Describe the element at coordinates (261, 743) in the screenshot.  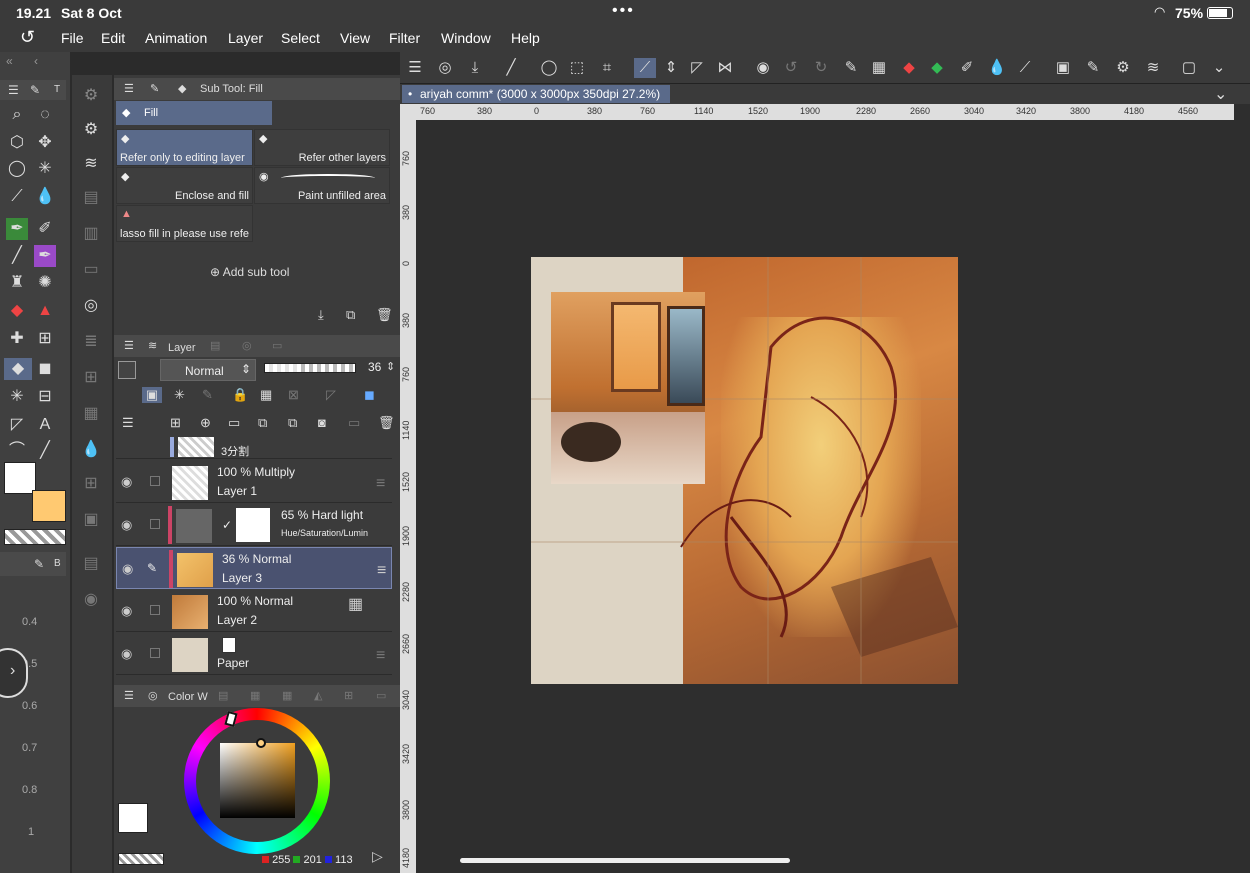
I see `color-picker-handle` at that location.